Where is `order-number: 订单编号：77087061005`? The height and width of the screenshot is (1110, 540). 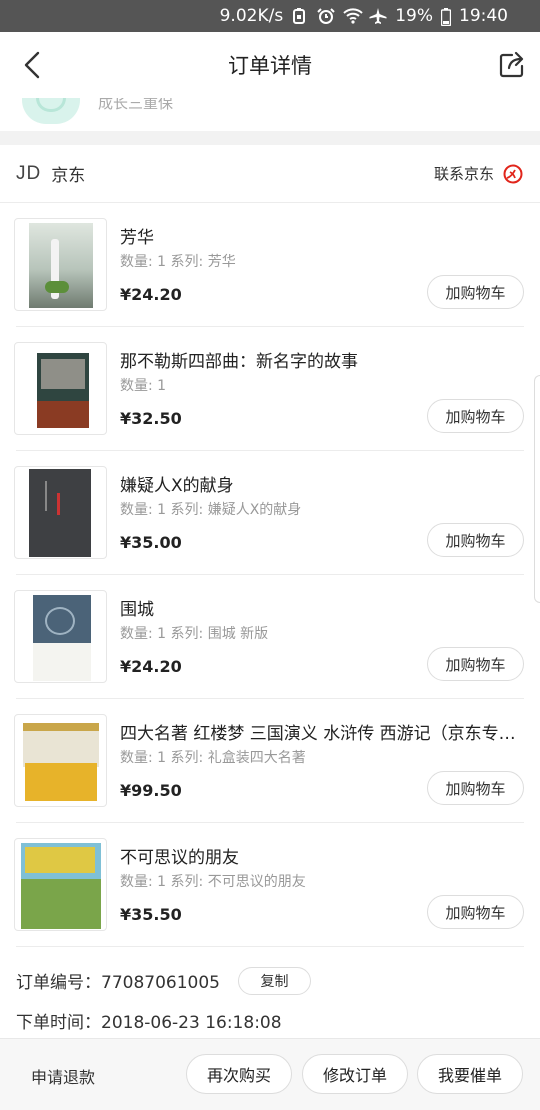 order-number: 订单编号：77087061005 is located at coordinates (118, 983).